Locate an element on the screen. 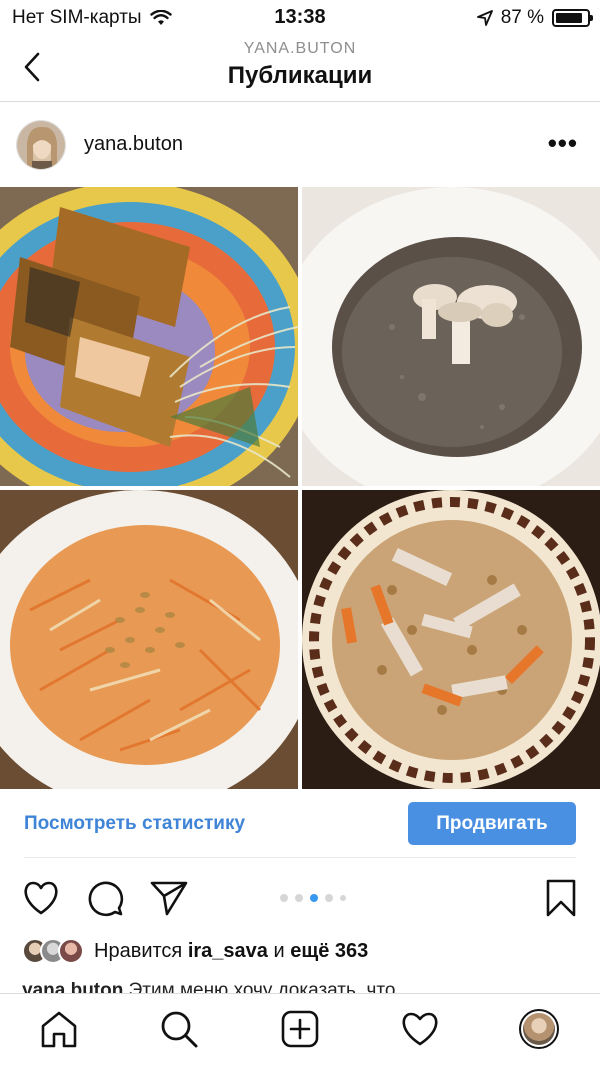 This screenshot has width=600, height=1066. avatar-photo is located at coordinates (41, 145).